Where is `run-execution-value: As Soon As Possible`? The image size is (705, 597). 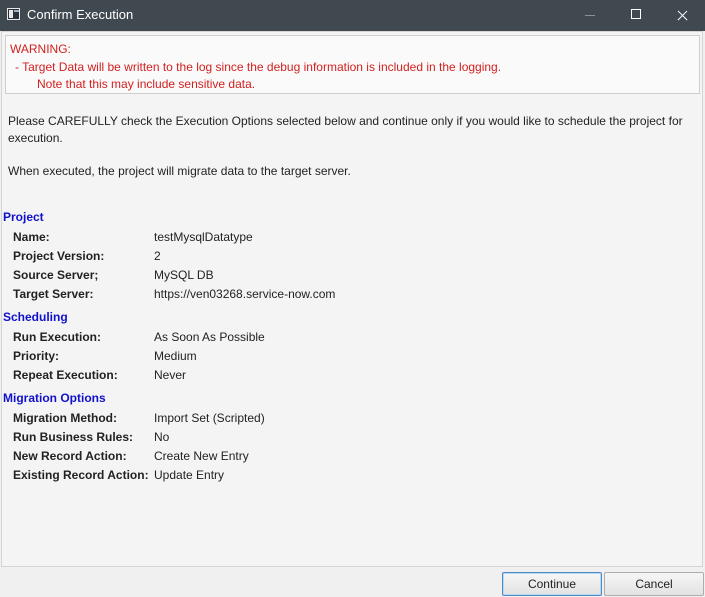
run-execution-value: As Soon As Possible is located at coordinates (209, 337).